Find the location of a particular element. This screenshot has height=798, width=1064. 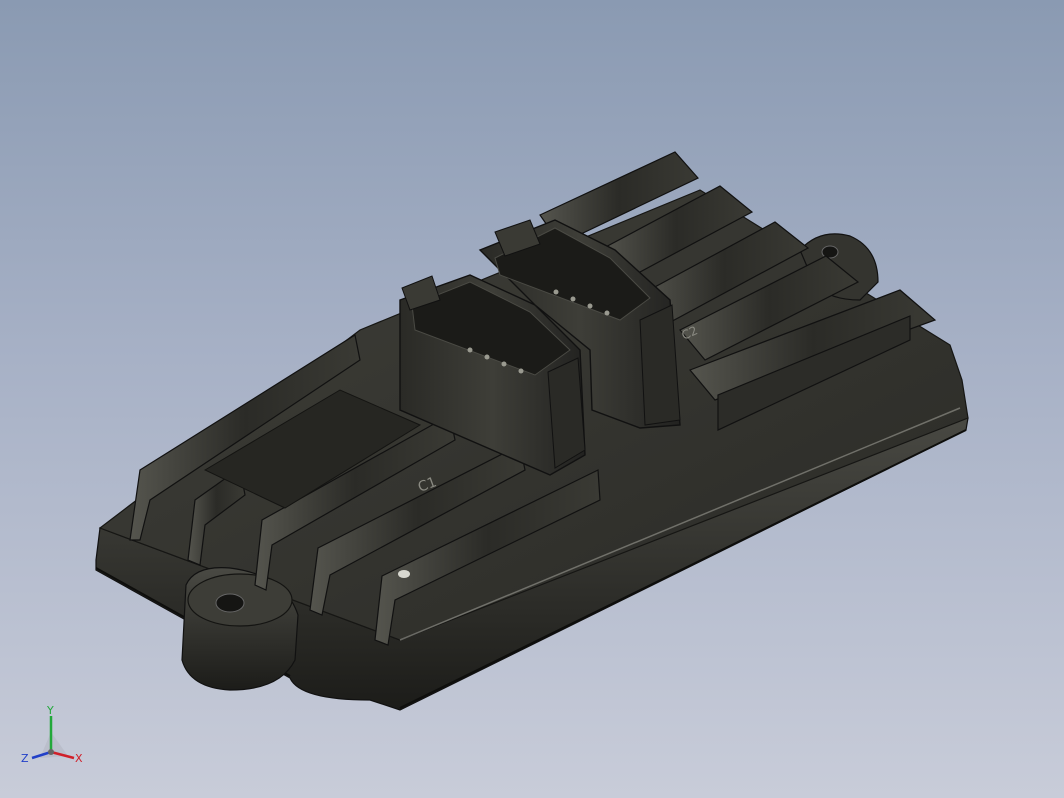

triad-origin is located at coordinates (51, 752).